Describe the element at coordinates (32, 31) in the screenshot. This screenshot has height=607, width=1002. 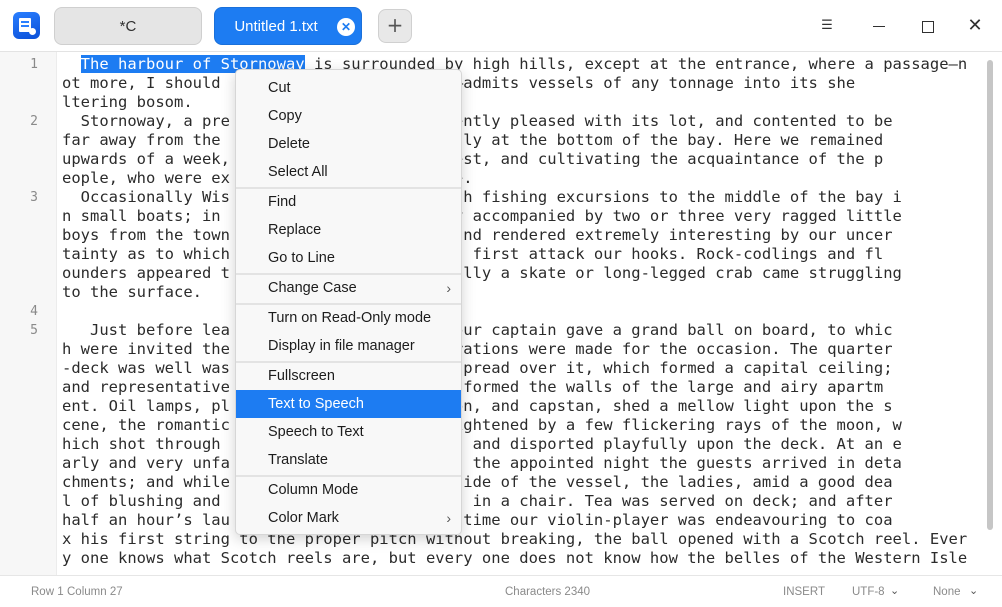
I see `app-icon-badge` at that location.